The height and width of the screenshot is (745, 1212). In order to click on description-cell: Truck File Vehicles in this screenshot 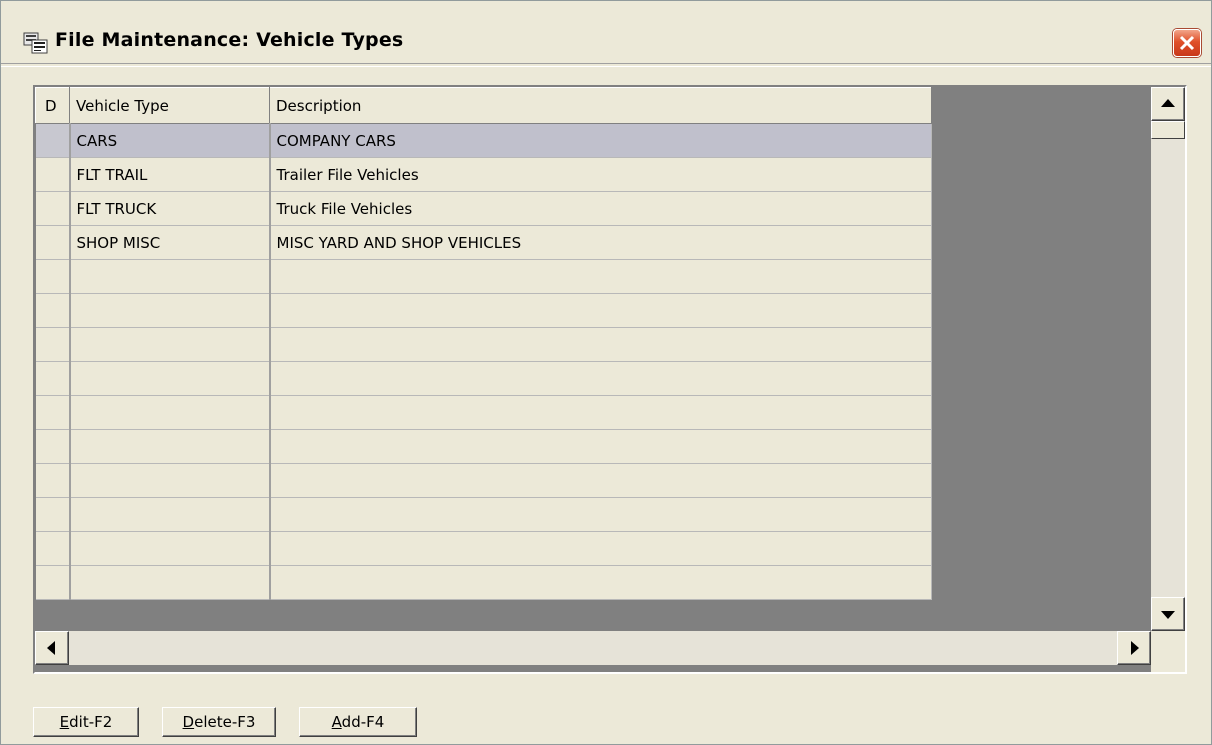, I will do `click(600, 208)`.